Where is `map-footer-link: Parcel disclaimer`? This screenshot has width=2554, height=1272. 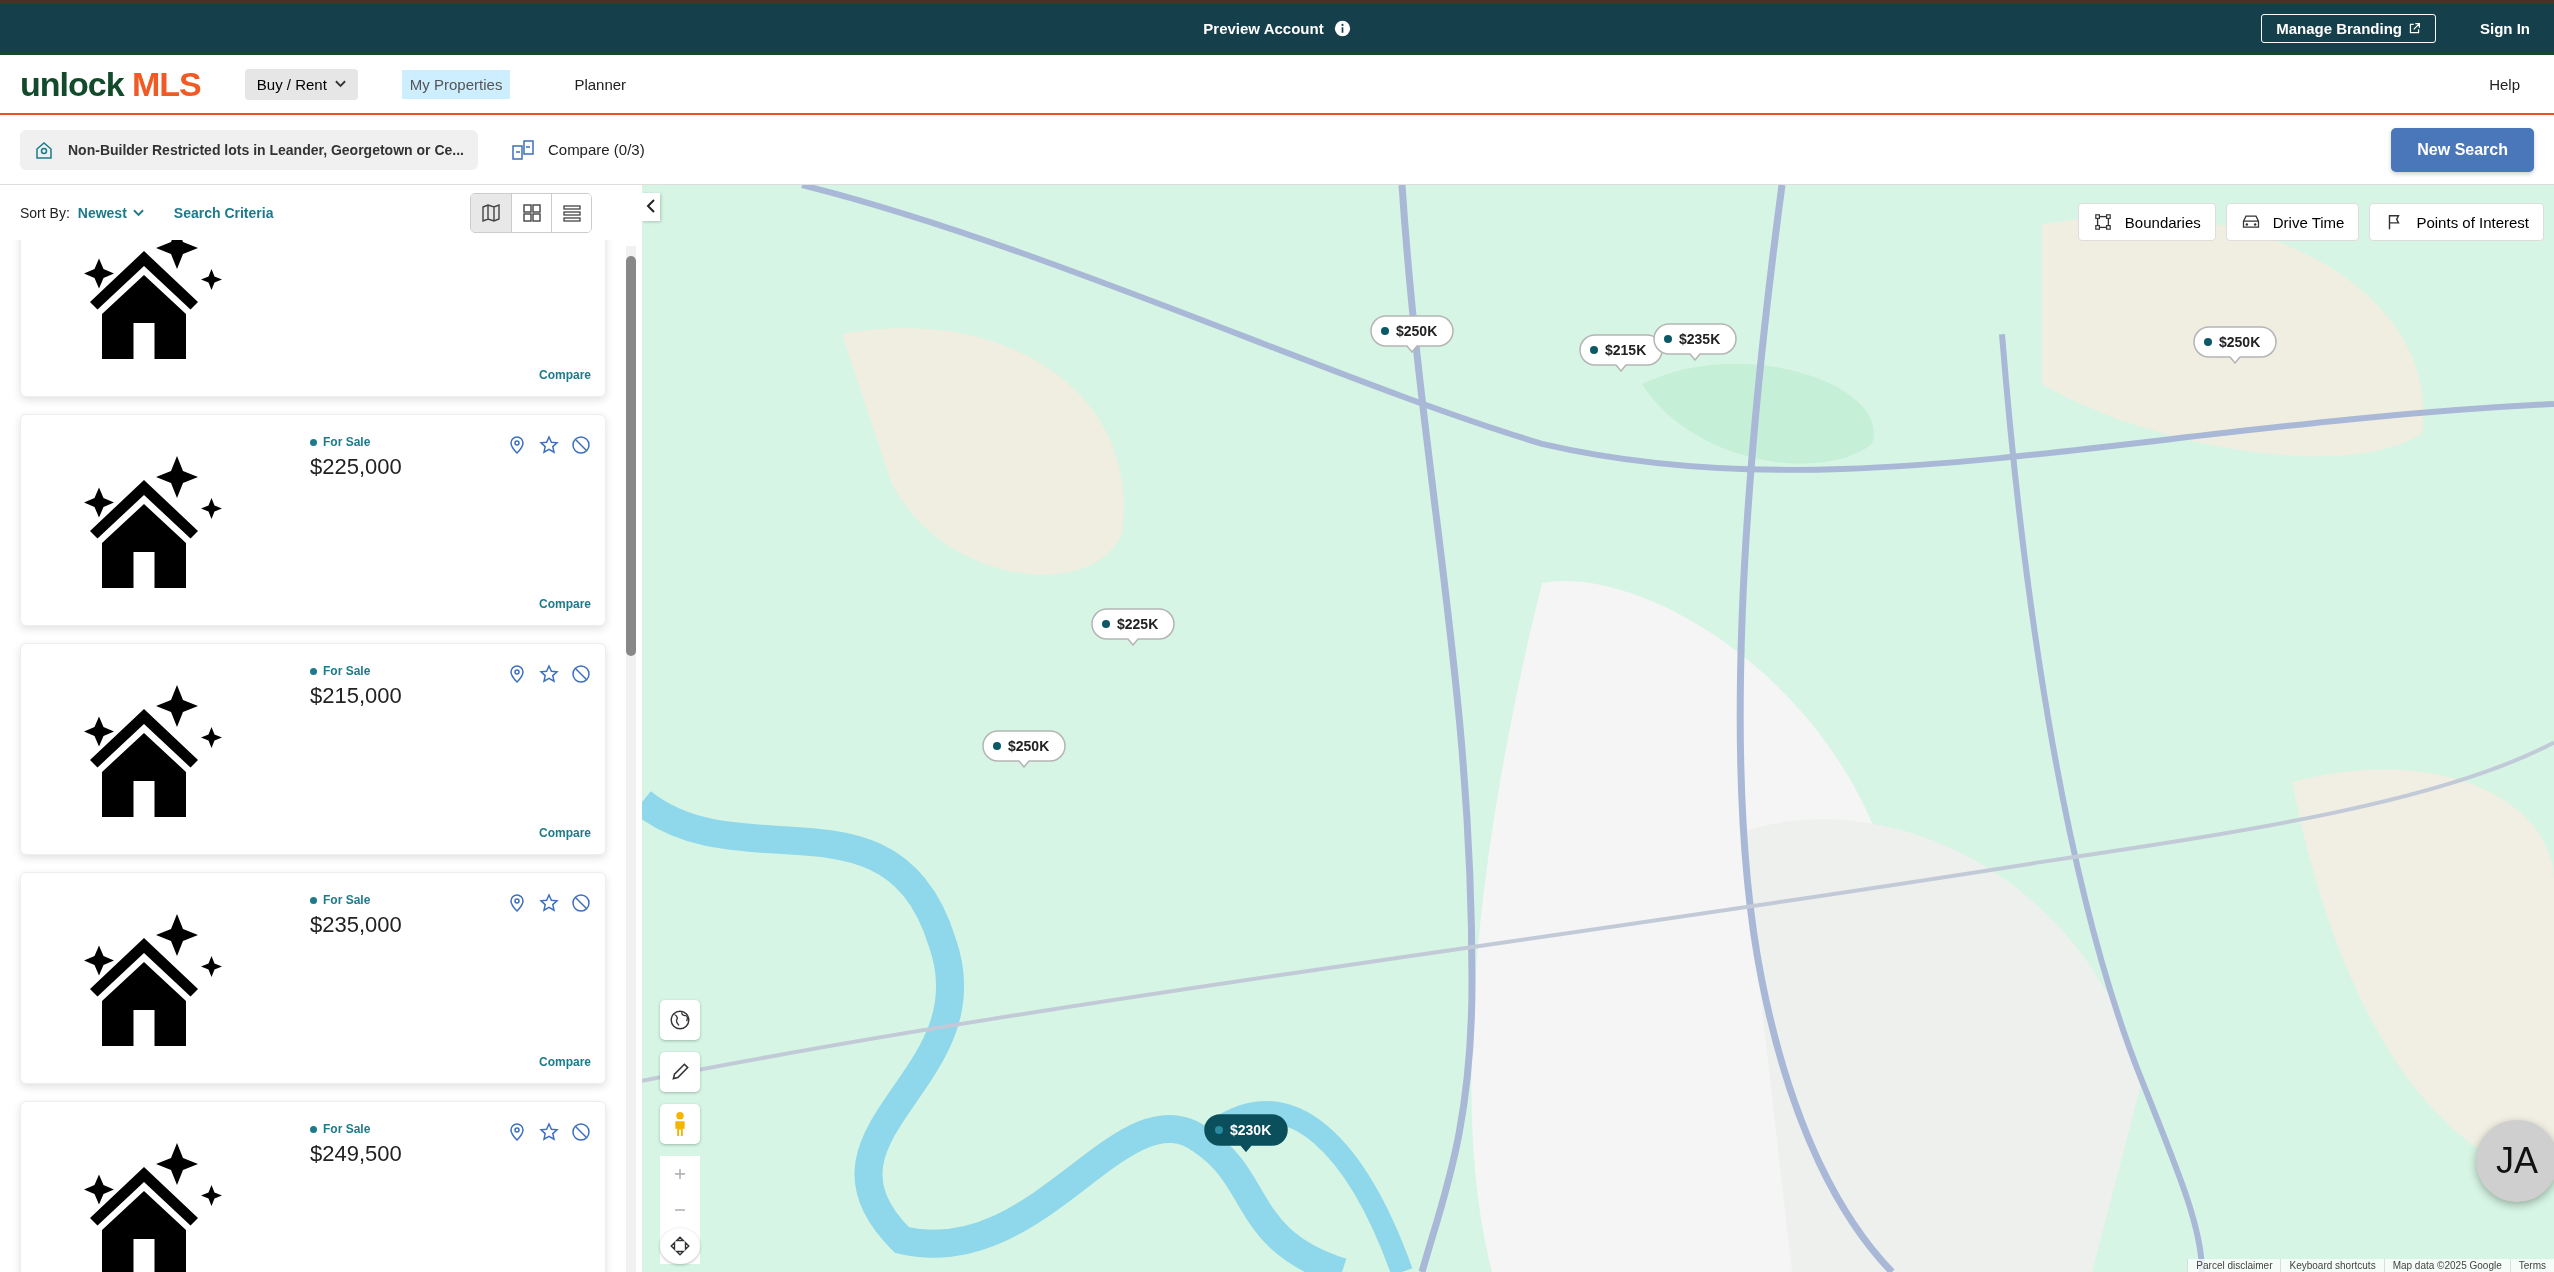
map-footer-link: Parcel disclaimer is located at coordinates (2234, 1265).